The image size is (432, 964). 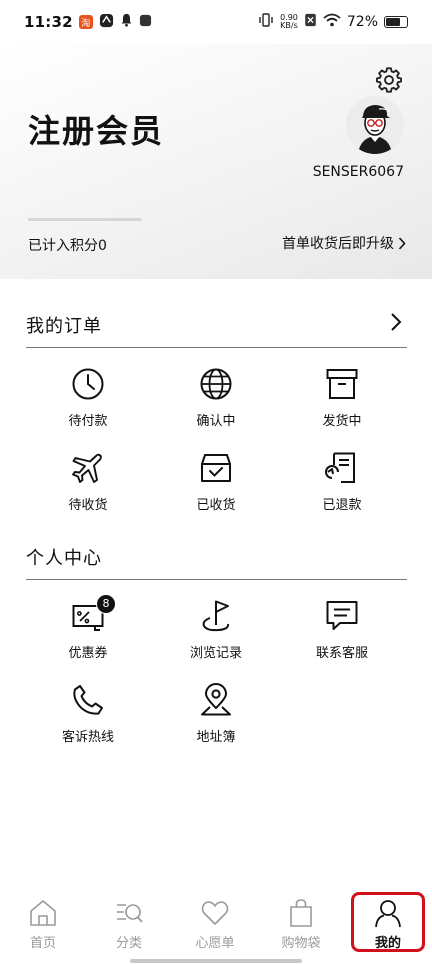 I want to click on membership-level-title: 注册会员, so click(x=96, y=131).